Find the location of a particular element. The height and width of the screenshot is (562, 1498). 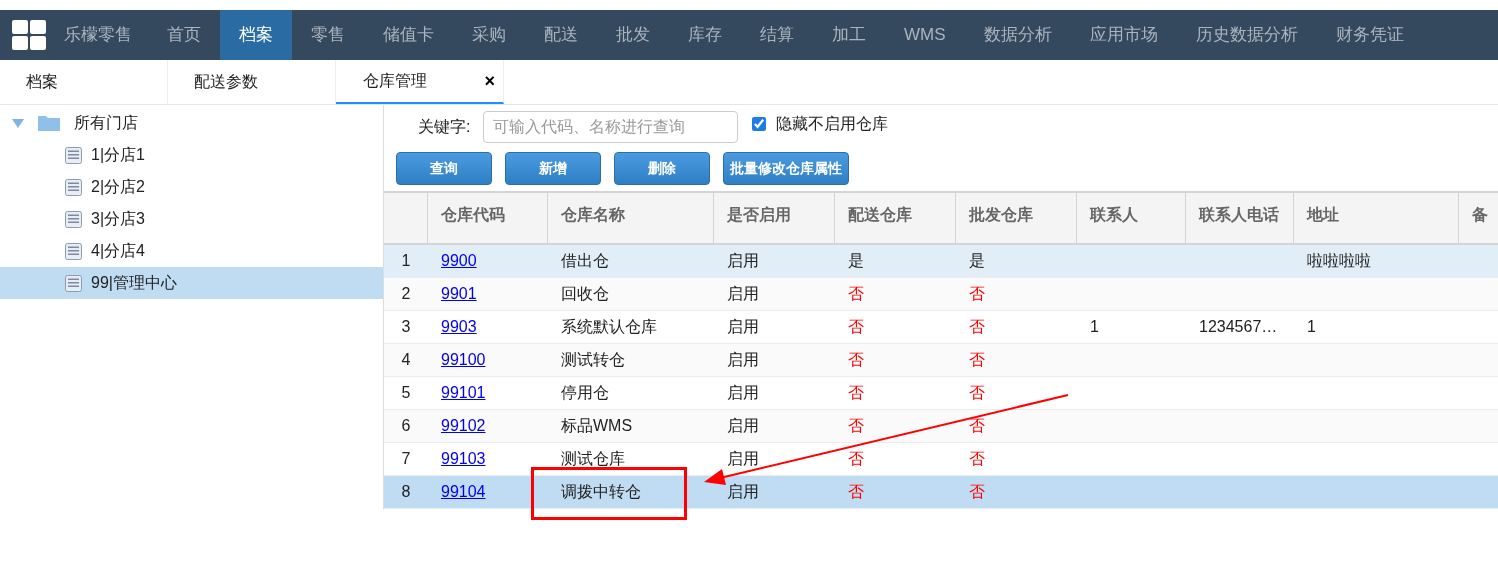

tree-item: 1|分店1 is located at coordinates (191, 155).